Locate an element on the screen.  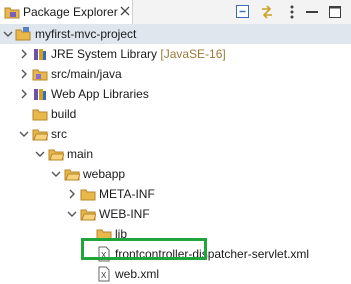
tree-row: build is located at coordinates (175, 114).